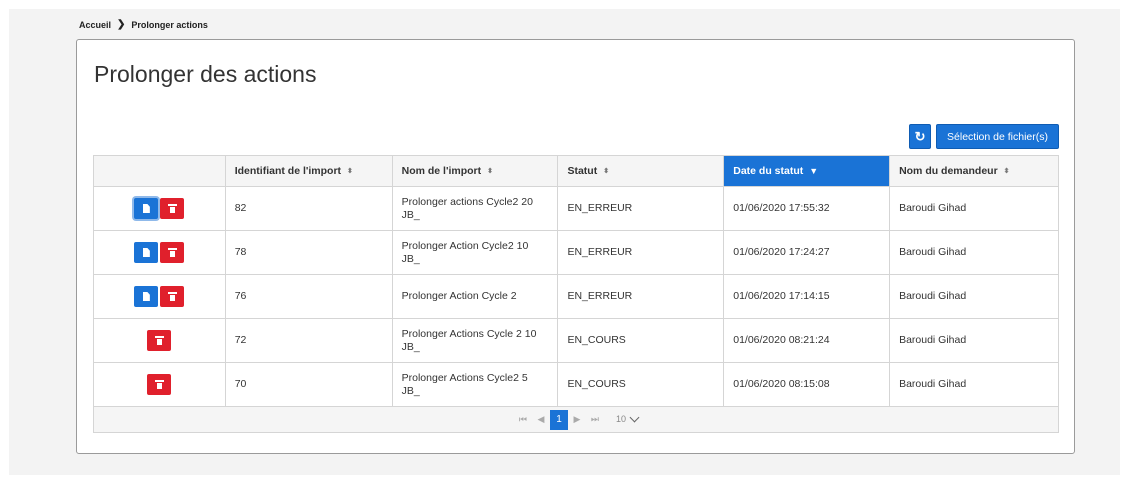 The image size is (1129, 477). I want to click on pagination-cell: ⏮ ◀ 1 ▶ ⏭ 10, so click(576, 419).